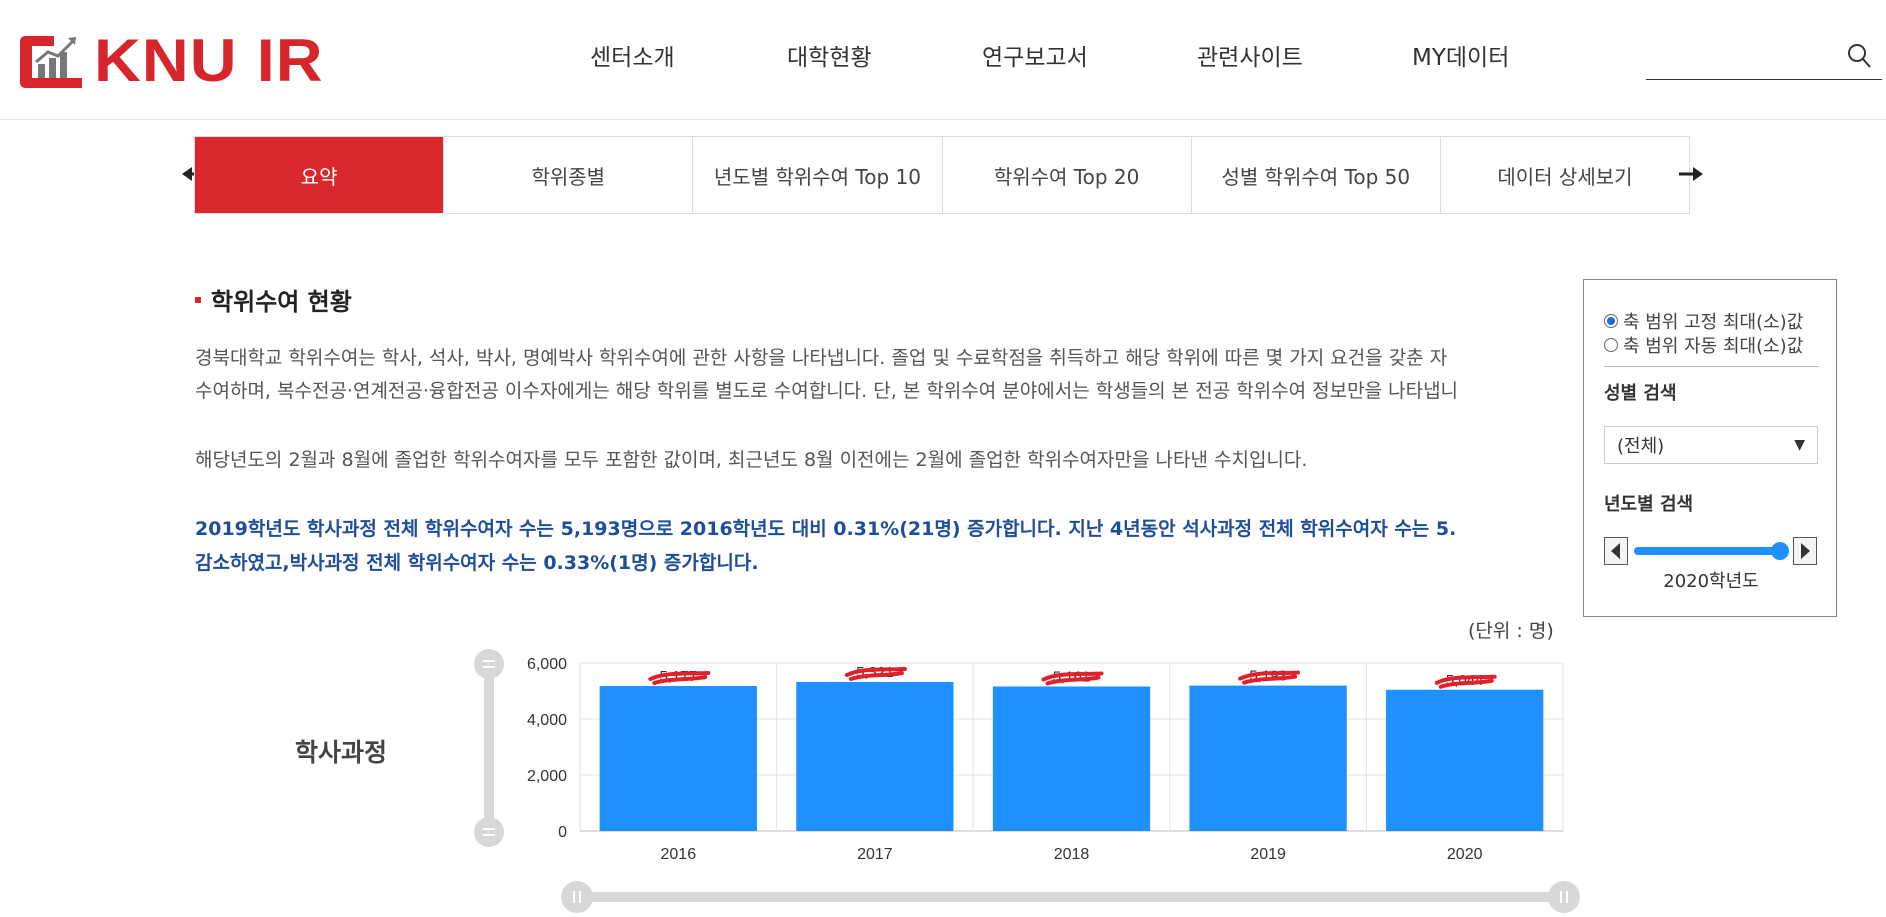 The image size is (1886, 917). I want to click on vslider-bottom-handle, so click(489, 832).